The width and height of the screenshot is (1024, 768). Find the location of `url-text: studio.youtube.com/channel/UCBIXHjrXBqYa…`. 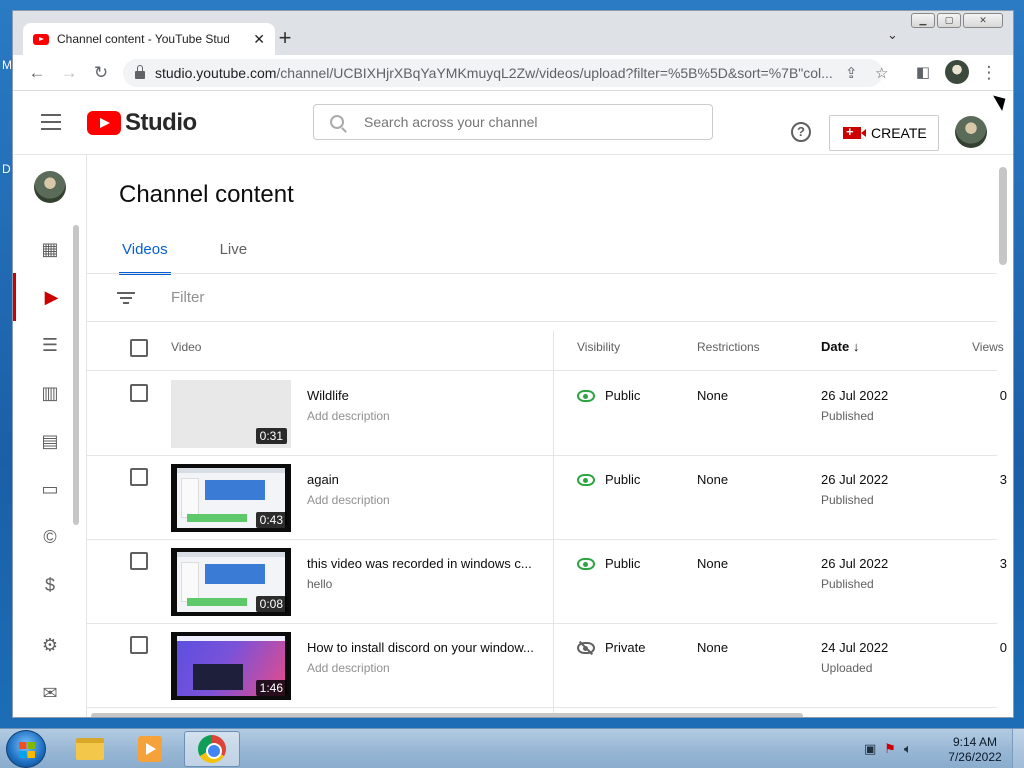

url-text: studio.youtube.com/channel/UCBIXHjrXBqYa… is located at coordinates (495, 73).